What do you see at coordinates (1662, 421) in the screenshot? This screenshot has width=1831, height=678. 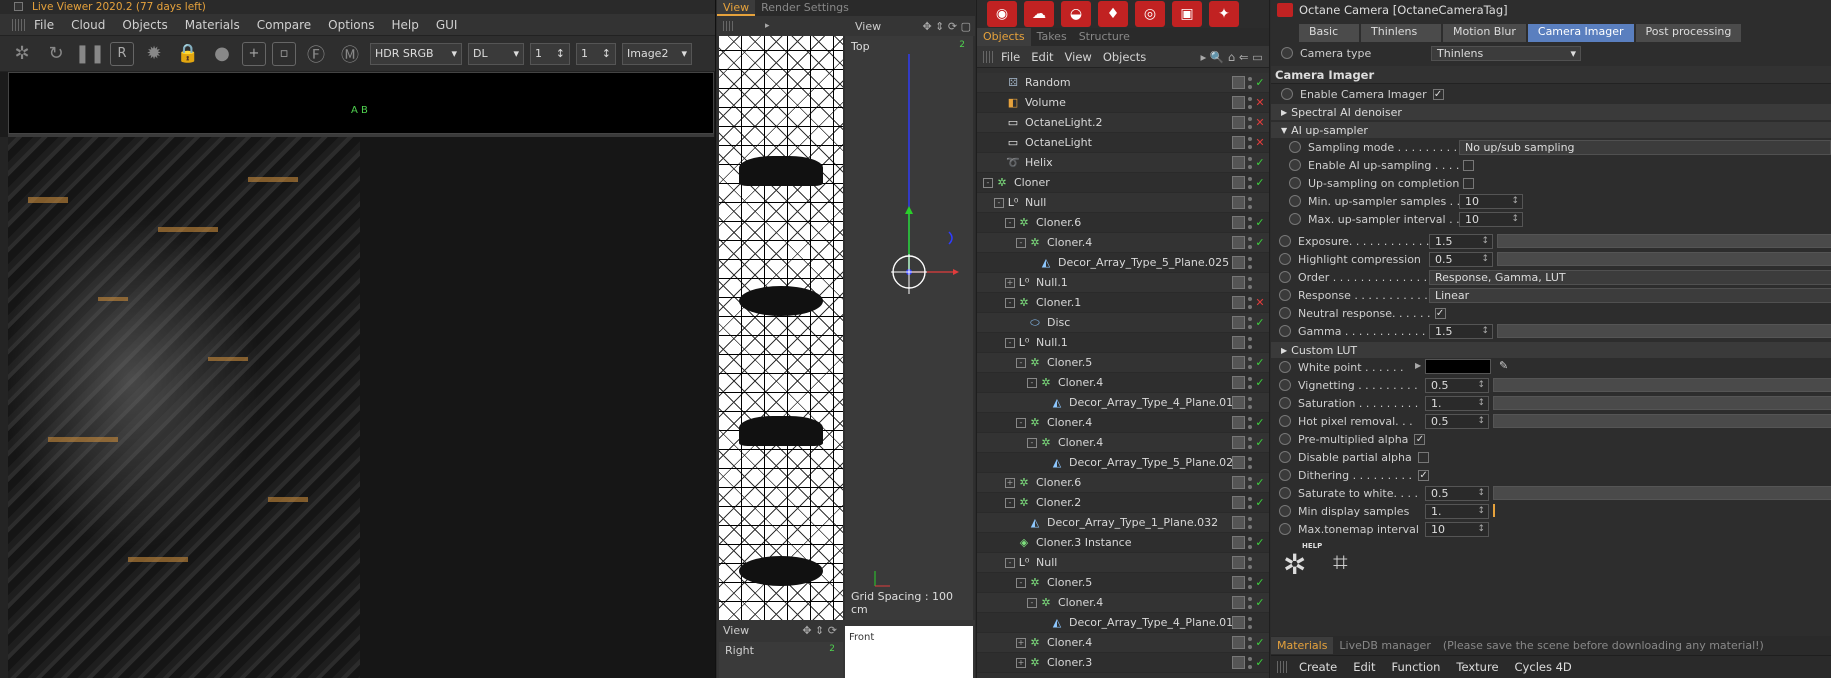 I see `hot-pixel-slider` at bounding box center [1662, 421].